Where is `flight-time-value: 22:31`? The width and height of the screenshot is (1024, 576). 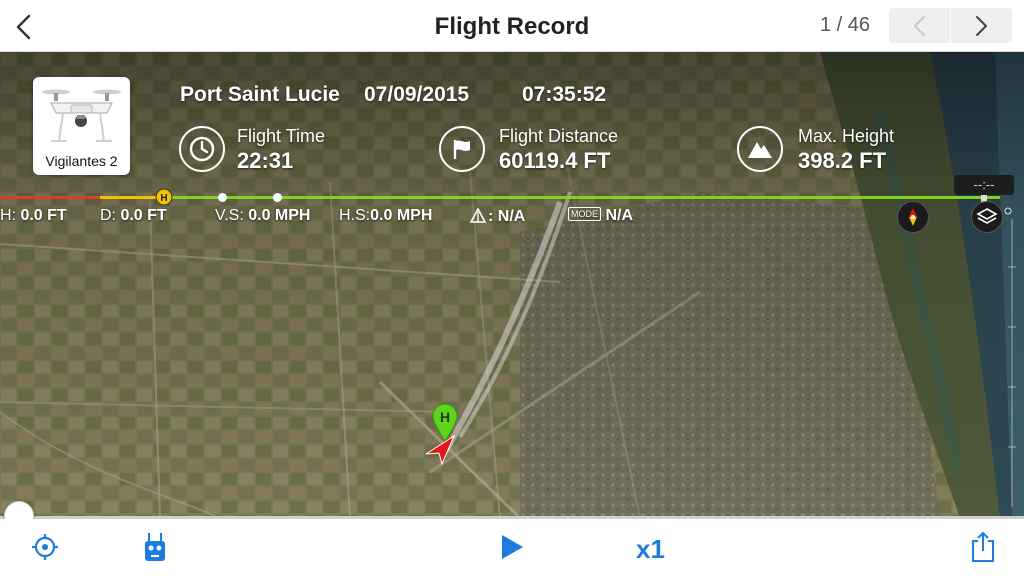 flight-time-value: 22:31 is located at coordinates (265, 160).